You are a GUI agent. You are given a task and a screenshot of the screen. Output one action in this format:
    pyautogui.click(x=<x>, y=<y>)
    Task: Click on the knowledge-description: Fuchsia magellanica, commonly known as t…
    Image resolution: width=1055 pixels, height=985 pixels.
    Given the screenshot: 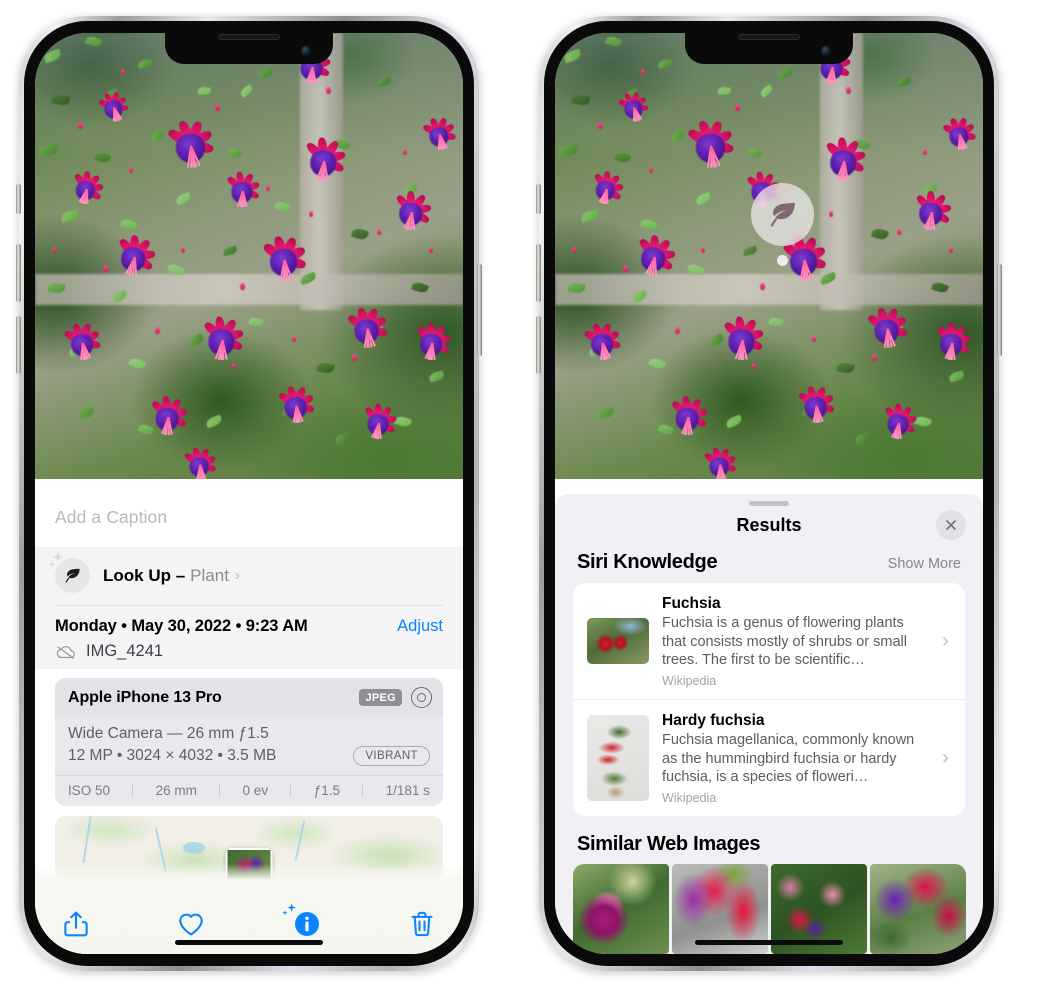 What is the action you would take?
    pyautogui.click(x=788, y=759)
    